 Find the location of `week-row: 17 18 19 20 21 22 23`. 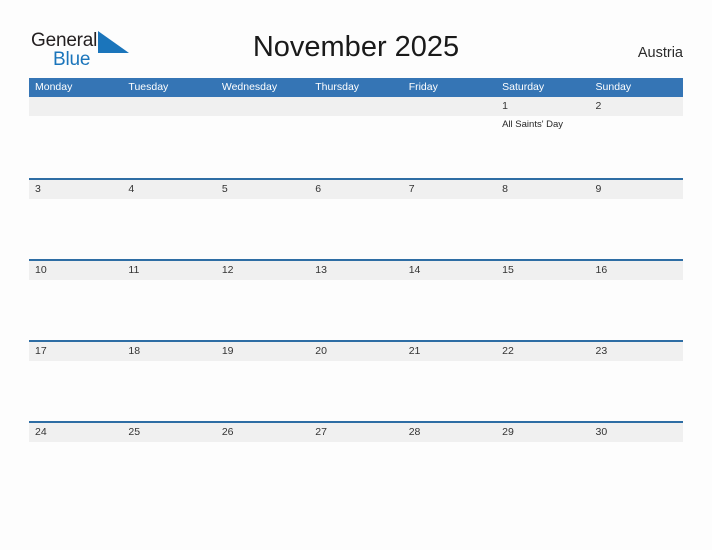

week-row: 17 18 19 20 21 22 23 is located at coordinates (356, 380).